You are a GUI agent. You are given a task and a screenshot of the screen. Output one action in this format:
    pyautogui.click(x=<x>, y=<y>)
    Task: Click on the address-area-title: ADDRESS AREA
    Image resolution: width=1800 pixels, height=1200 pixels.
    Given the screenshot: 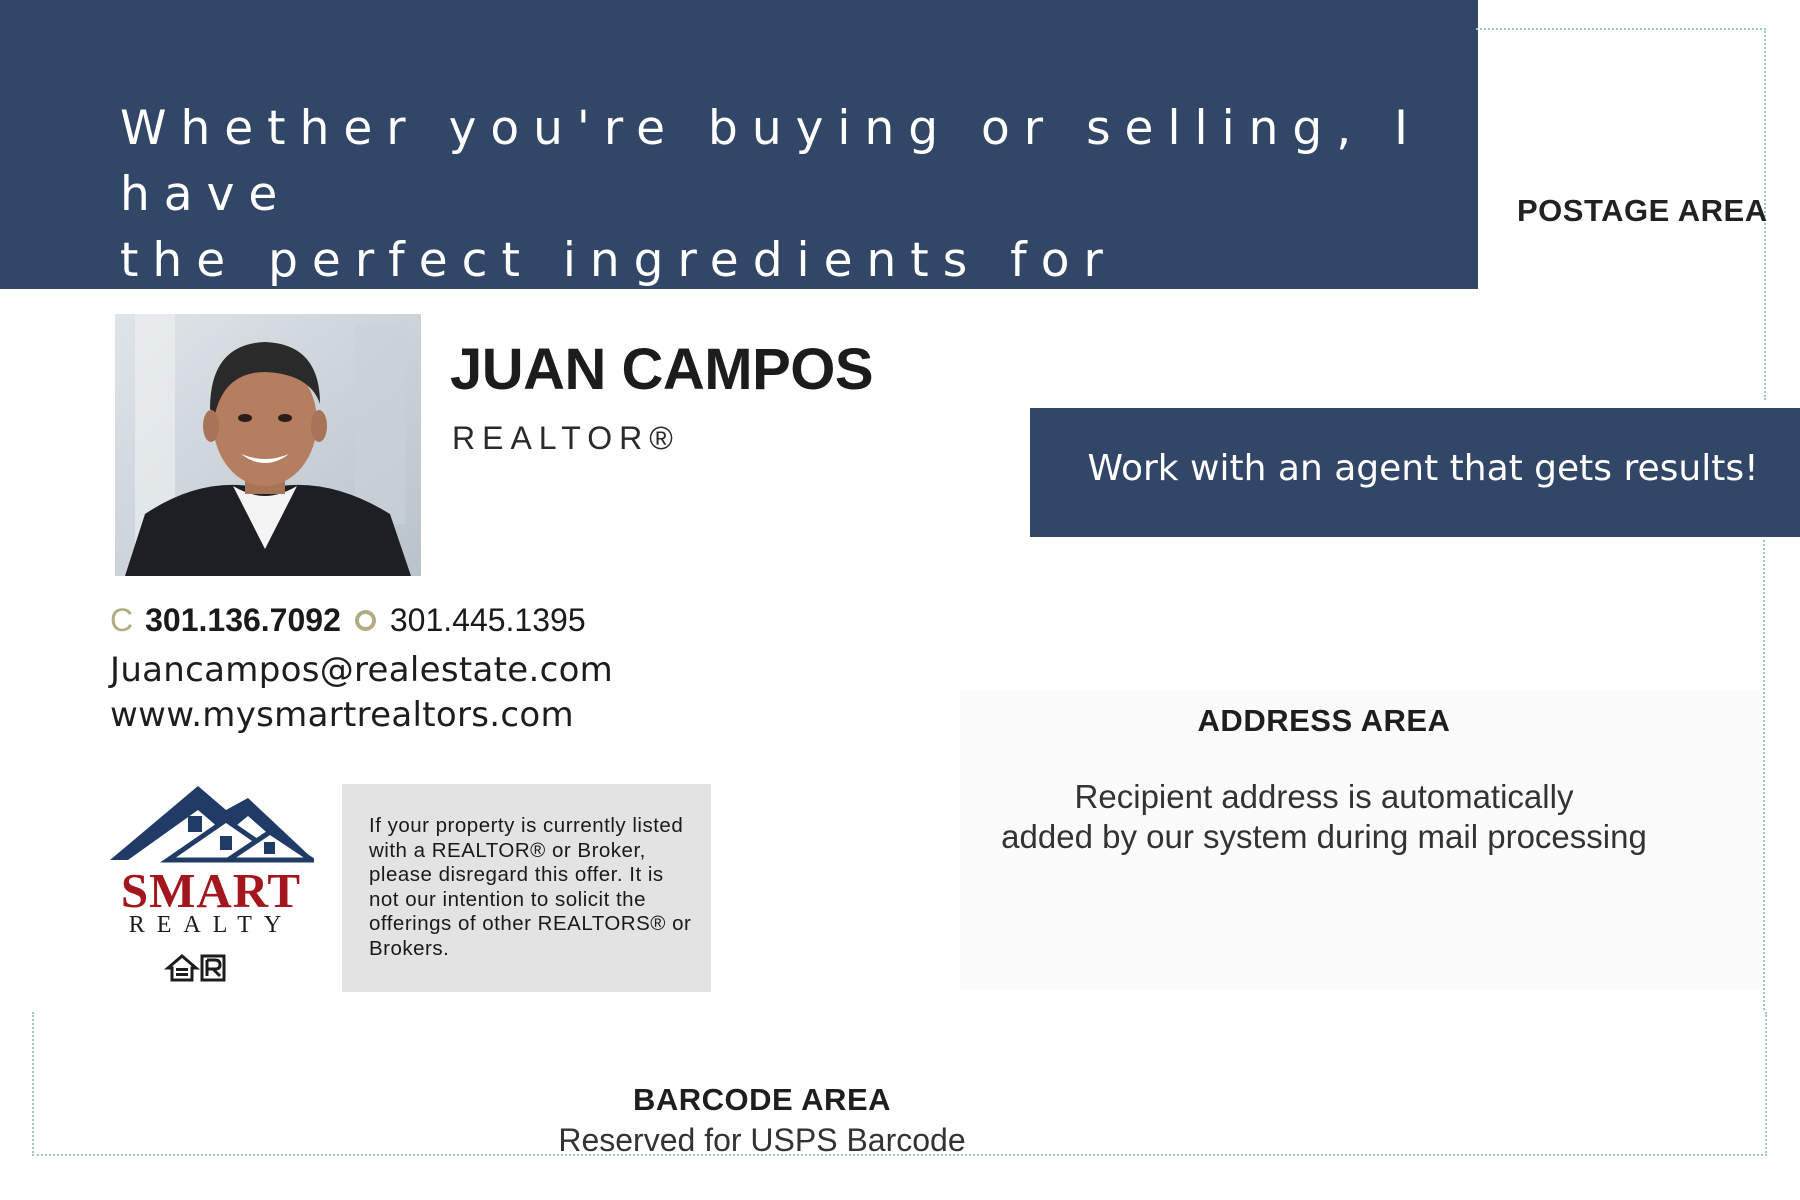 What is the action you would take?
    pyautogui.click(x=1324, y=720)
    